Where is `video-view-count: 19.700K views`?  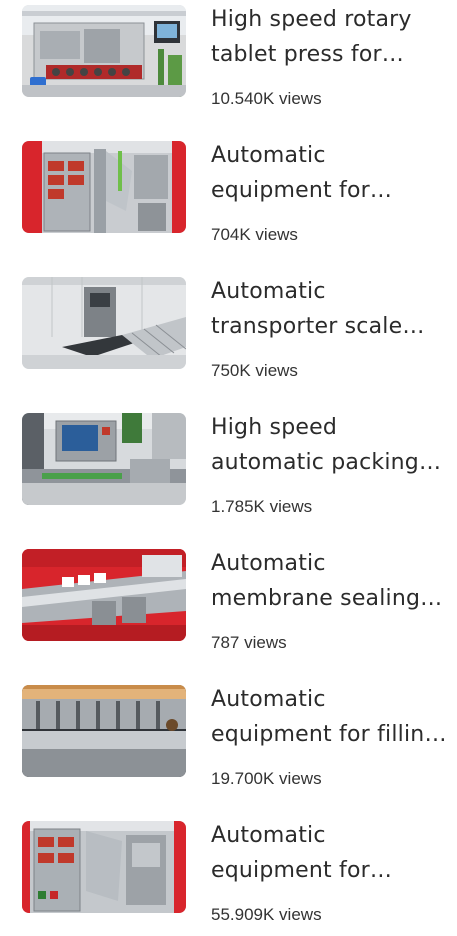 video-view-count: 19.700K views is located at coordinates (266, 778).